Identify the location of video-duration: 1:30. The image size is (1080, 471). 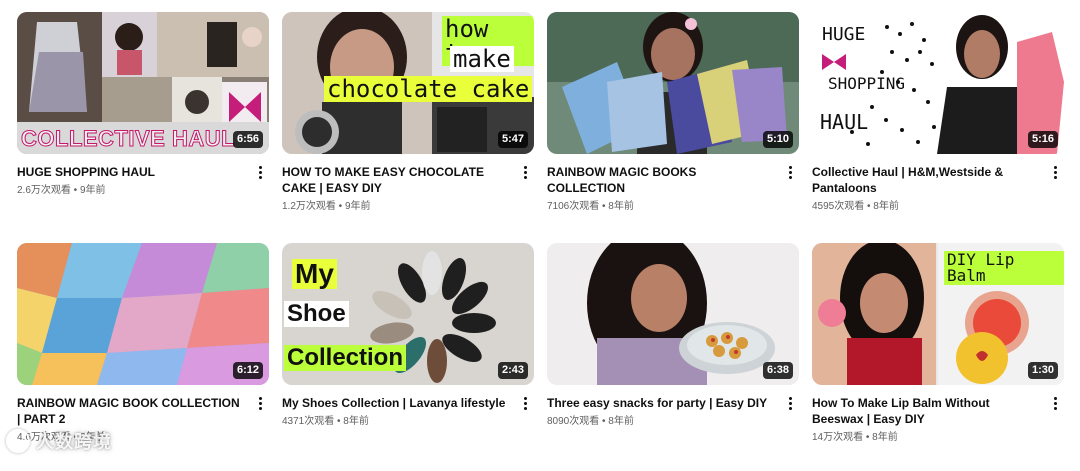
(1042, 370).